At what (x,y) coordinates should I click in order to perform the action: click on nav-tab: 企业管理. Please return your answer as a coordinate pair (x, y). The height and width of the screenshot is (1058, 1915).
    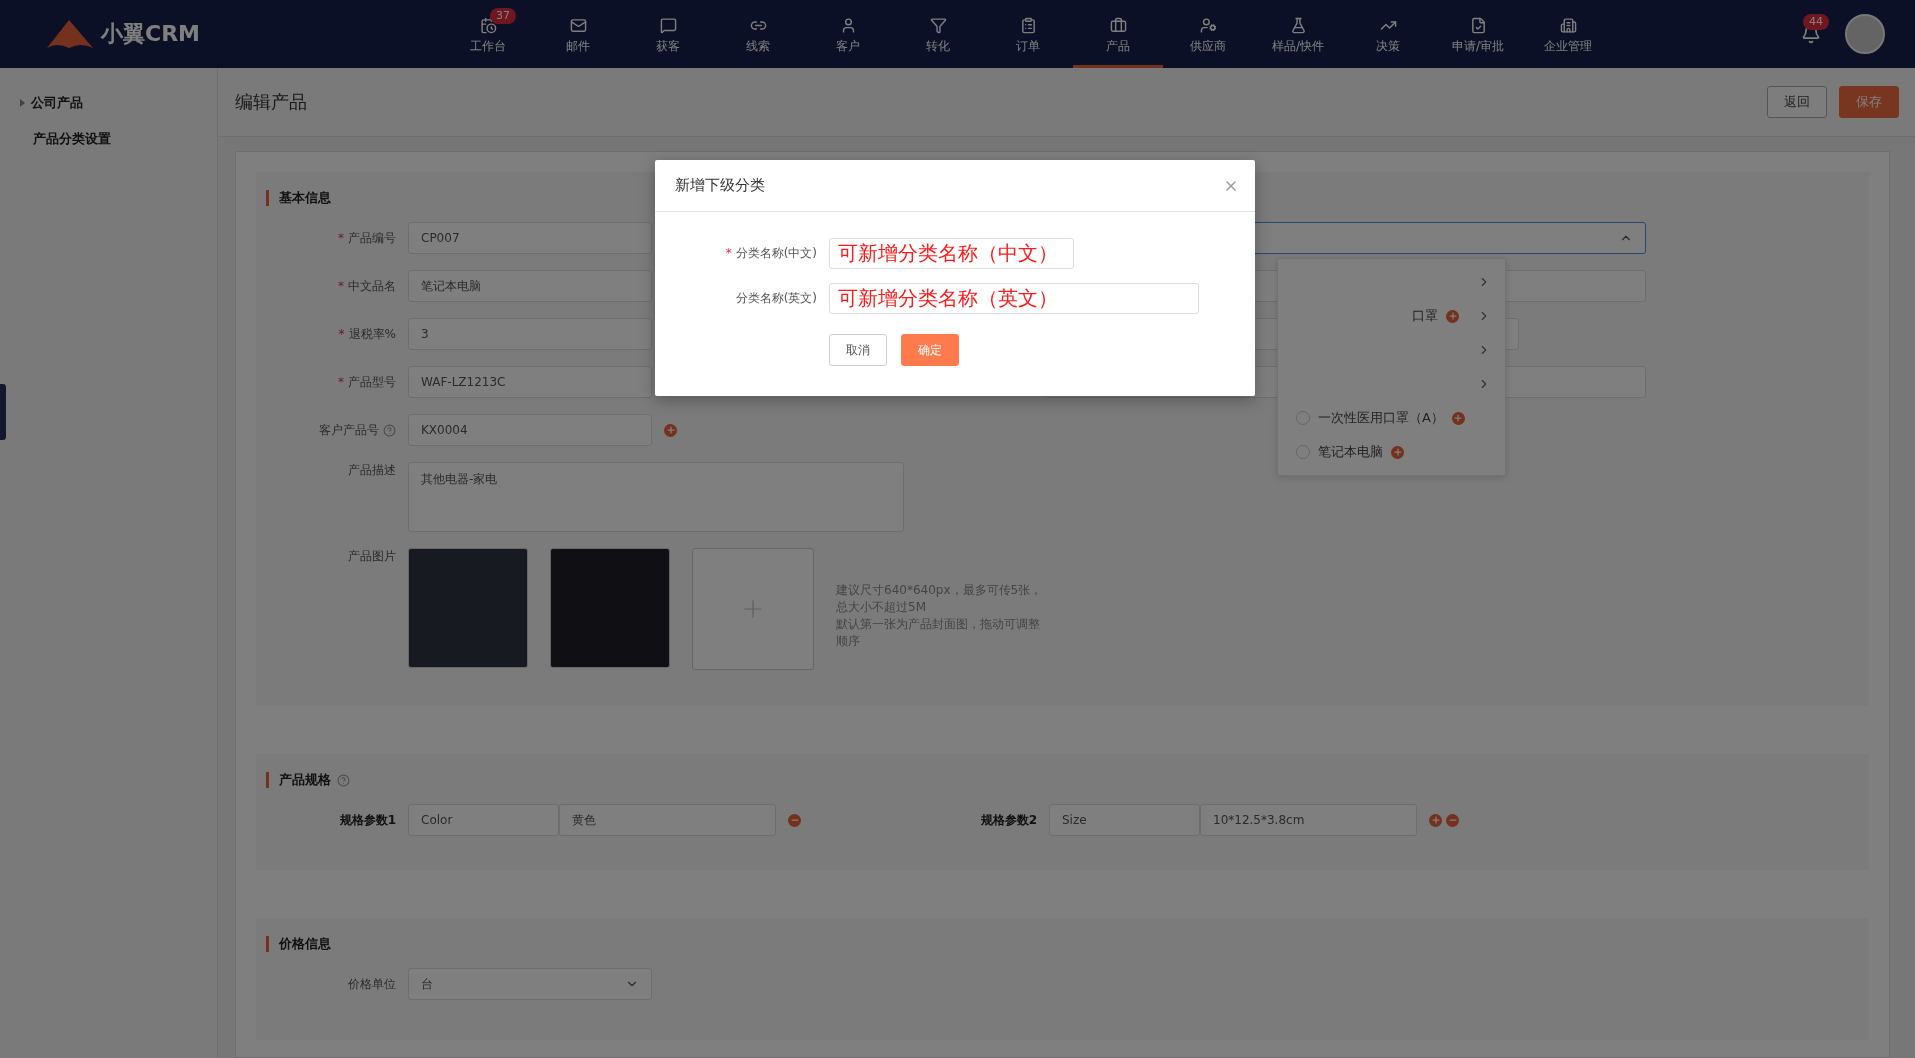
    Looking at the image, I should click on (1568, 34).